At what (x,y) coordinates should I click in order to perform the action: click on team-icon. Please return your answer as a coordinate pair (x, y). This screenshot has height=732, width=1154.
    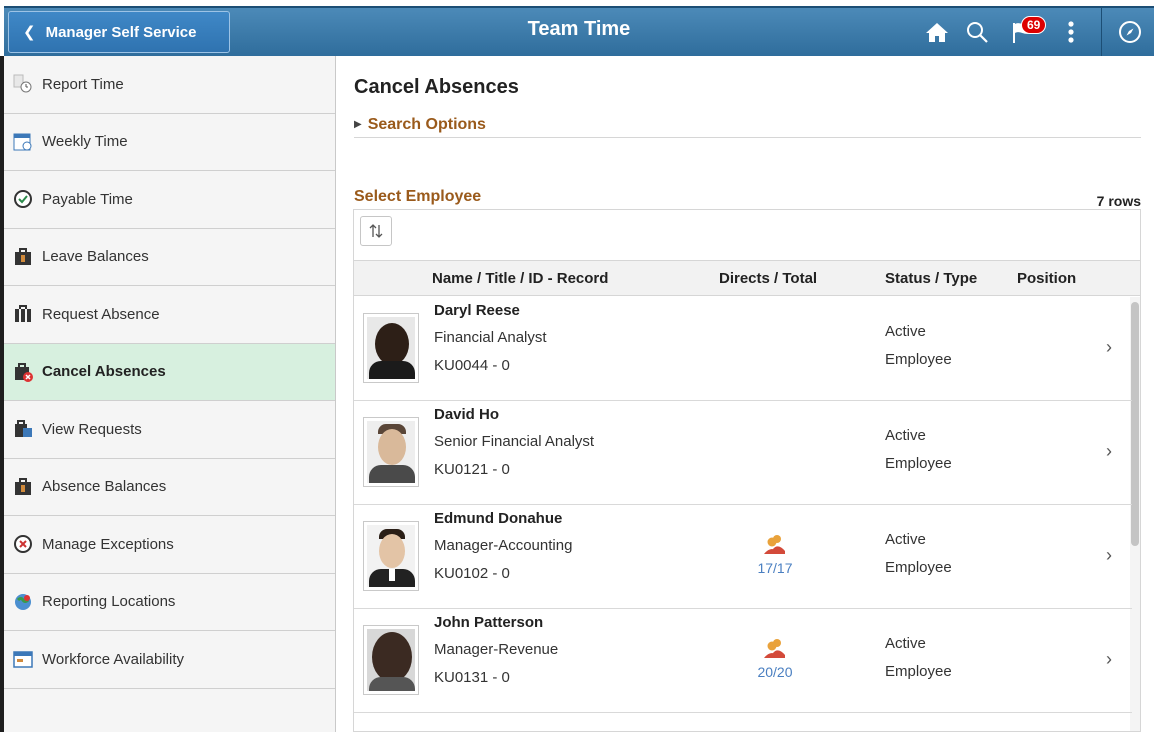
    Looking at the image, I should click on (774, 648).